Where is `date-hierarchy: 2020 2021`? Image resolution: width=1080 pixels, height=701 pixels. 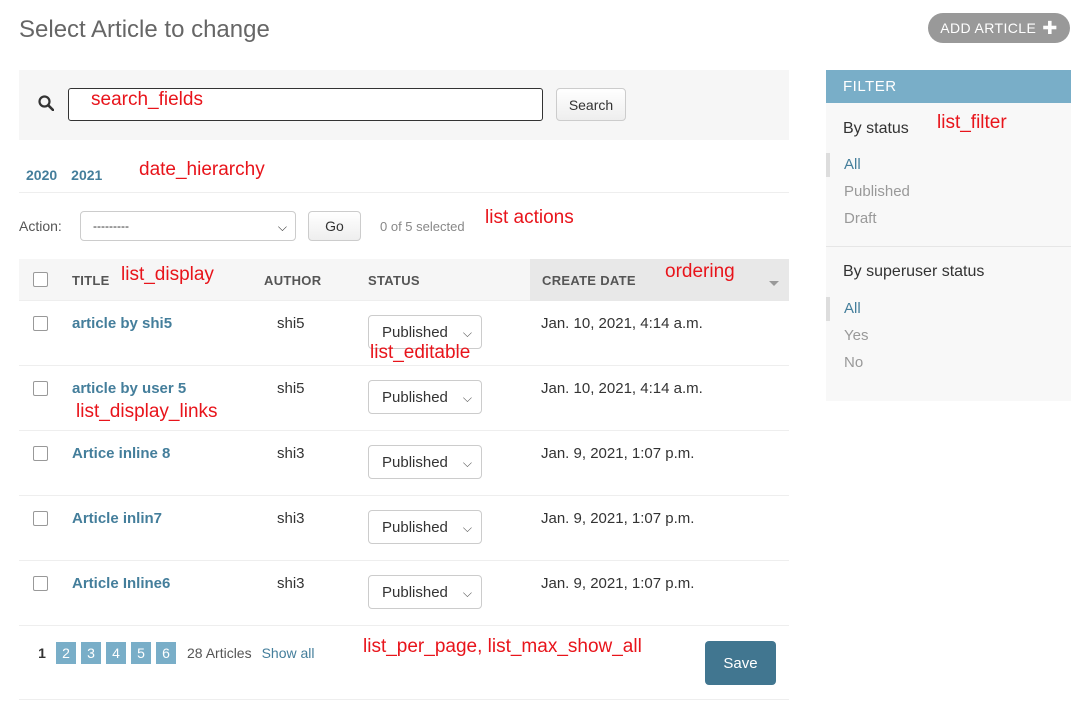
date-hierarchy: 2020 2021 is located at coordinates (71, 175).